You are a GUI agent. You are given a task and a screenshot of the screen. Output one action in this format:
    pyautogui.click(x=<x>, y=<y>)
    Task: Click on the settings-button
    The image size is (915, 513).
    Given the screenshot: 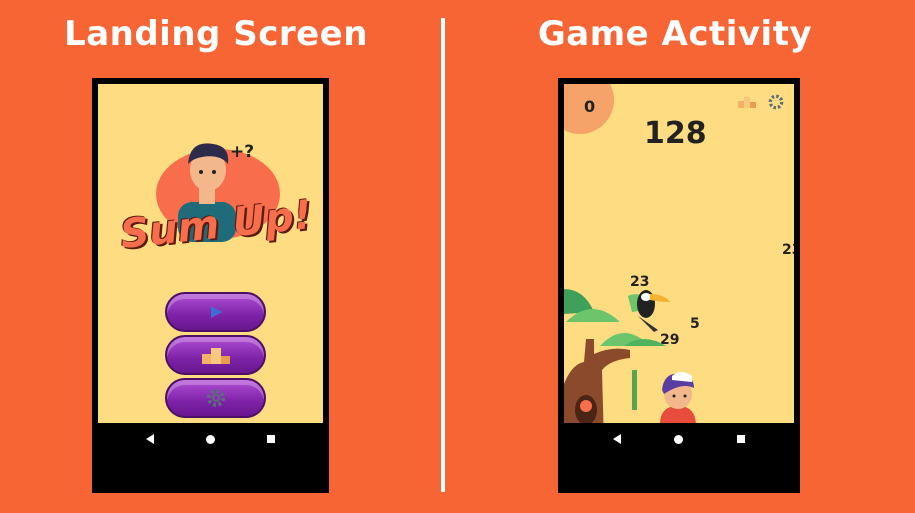 What is the action you would take?
    pyautogui.click(x=215, y=398)
    